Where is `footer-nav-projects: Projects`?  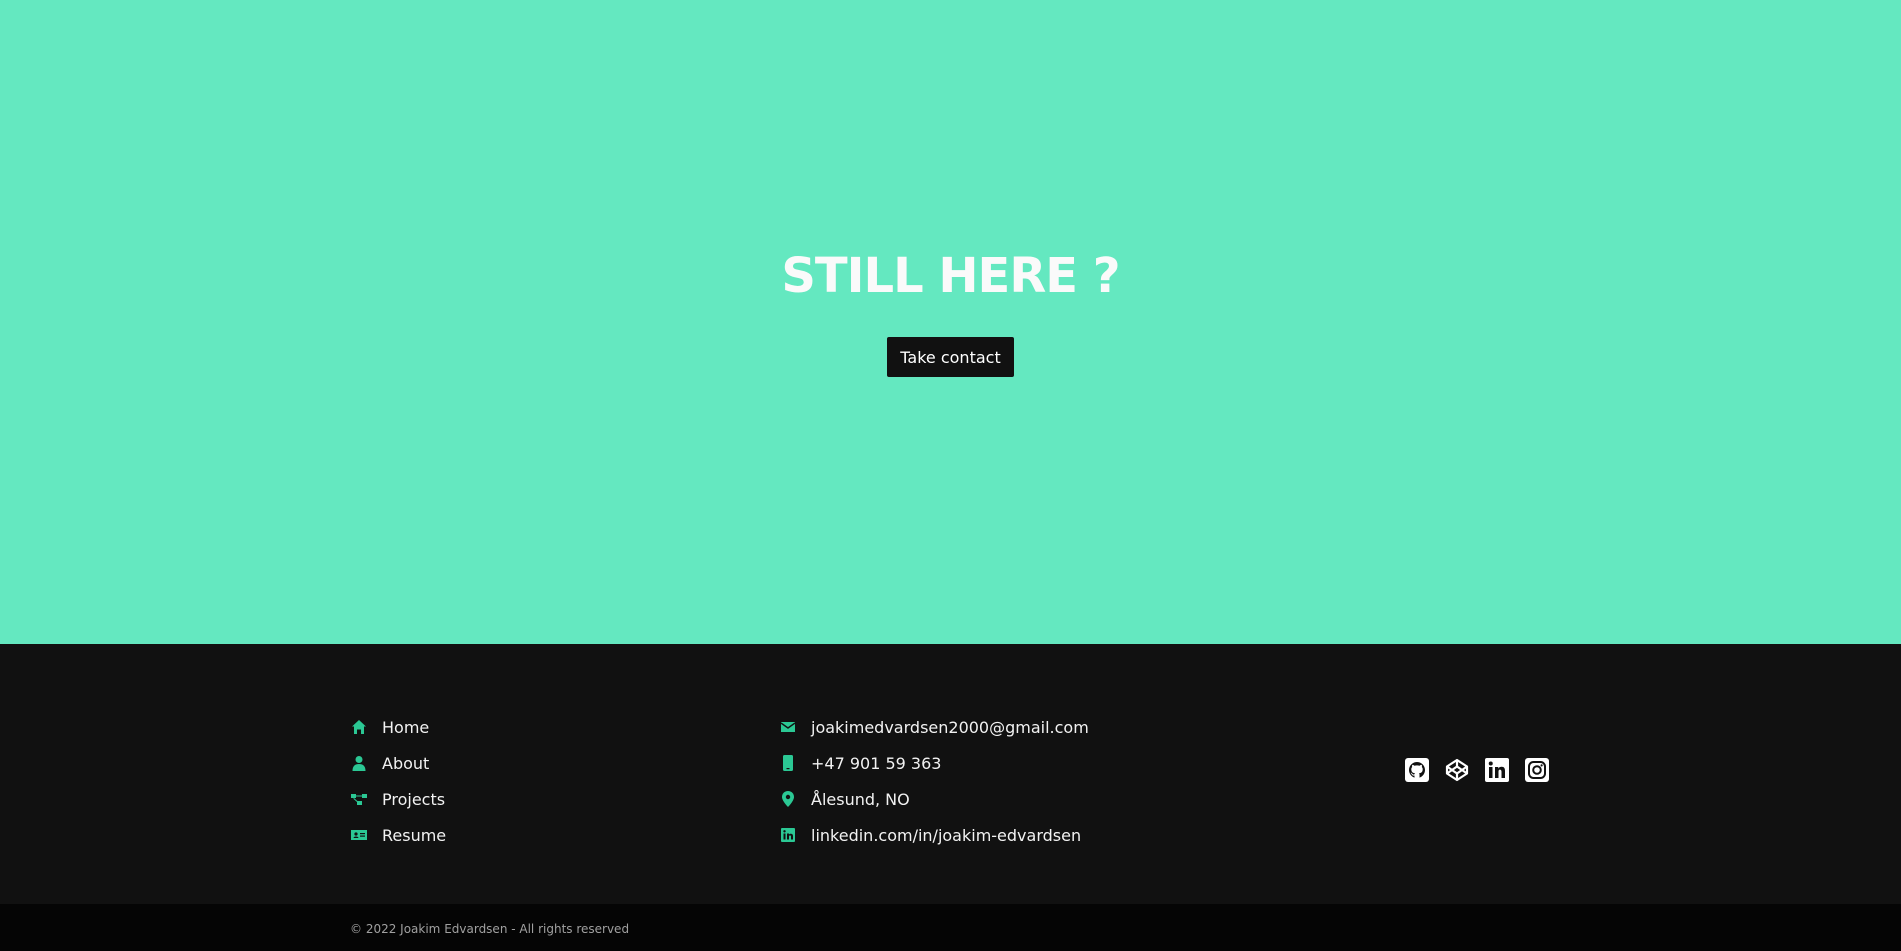
footer-nav-projects: Projects is located at coordinates (398, 799).